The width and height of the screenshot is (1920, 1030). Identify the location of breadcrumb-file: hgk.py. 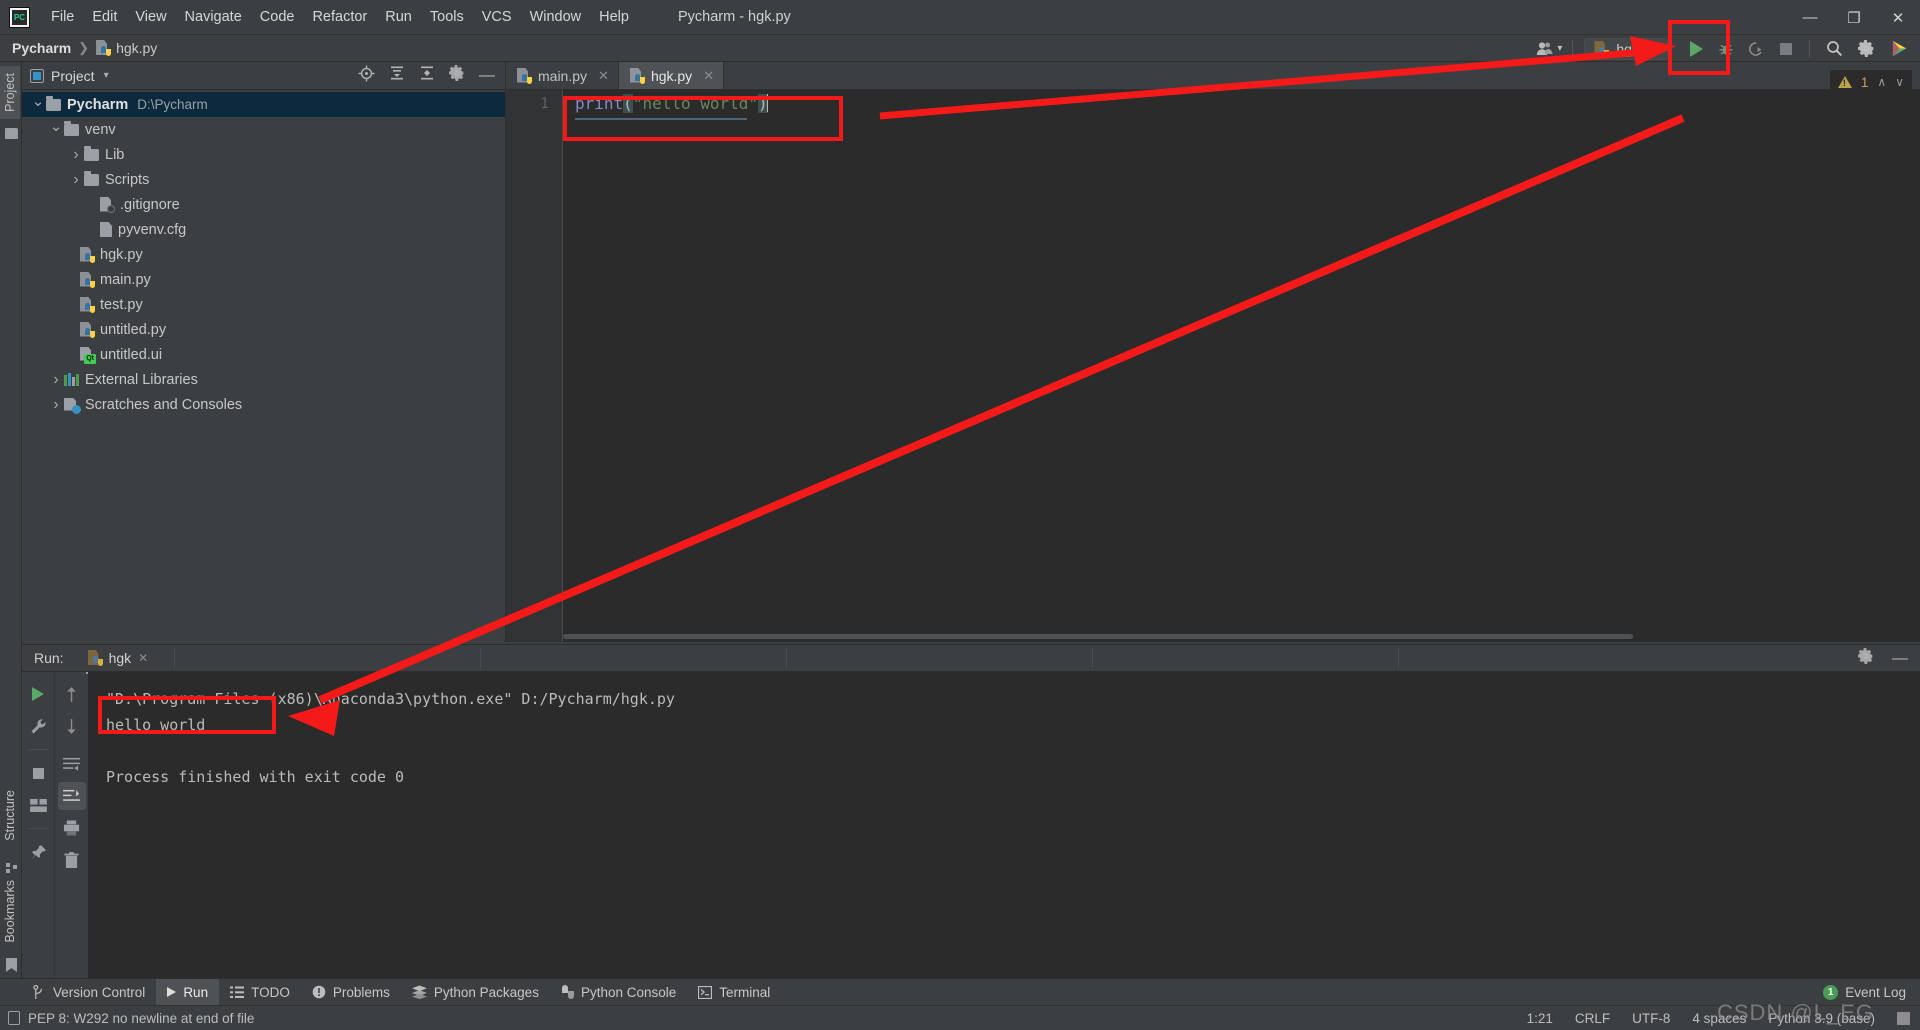
(126, 48).